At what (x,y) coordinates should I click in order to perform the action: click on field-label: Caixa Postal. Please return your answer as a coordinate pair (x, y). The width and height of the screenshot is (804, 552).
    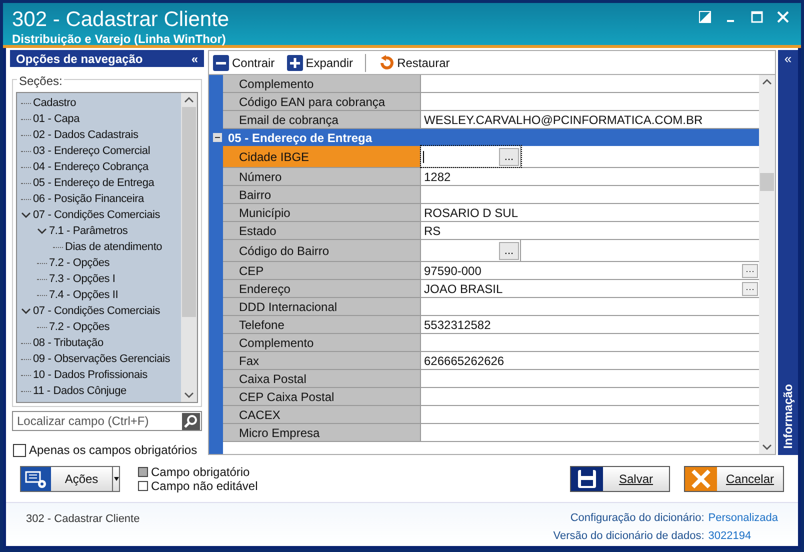
    Looking at the image, I should click on (322, 379).